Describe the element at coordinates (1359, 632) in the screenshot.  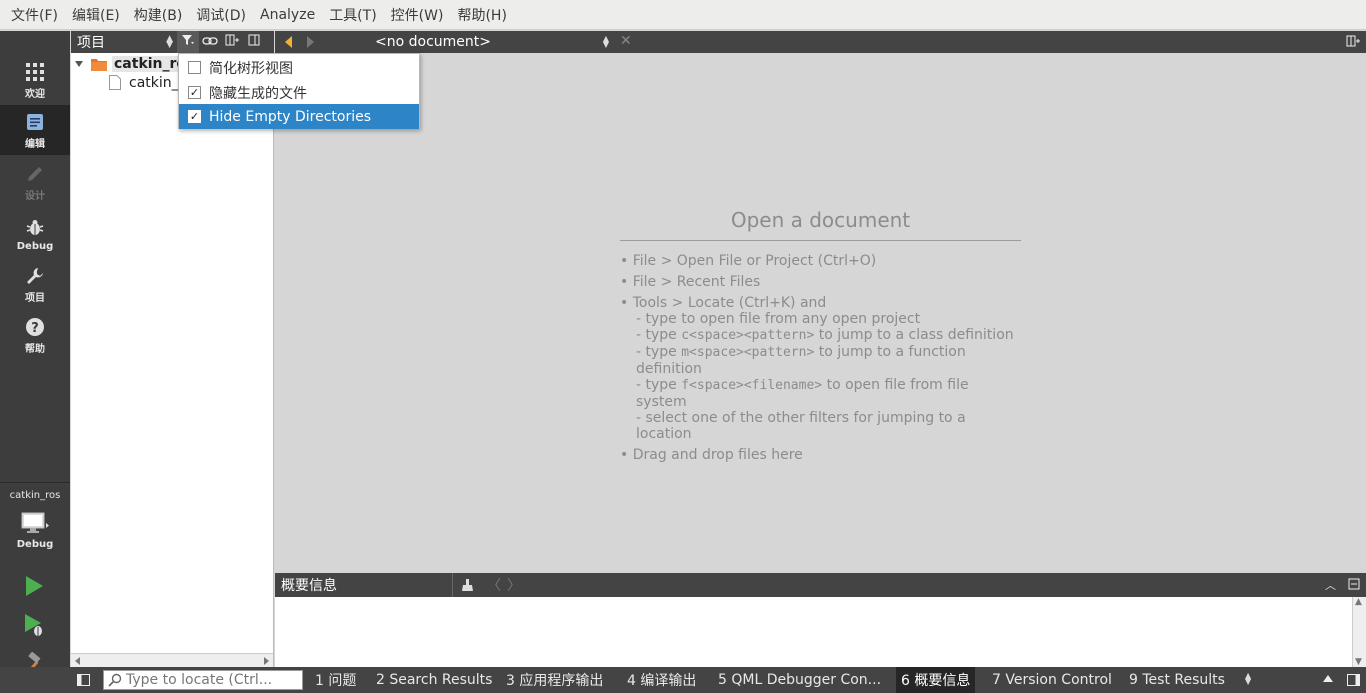
I see `vertical-scrollbar: ▲ ▼` at that location.